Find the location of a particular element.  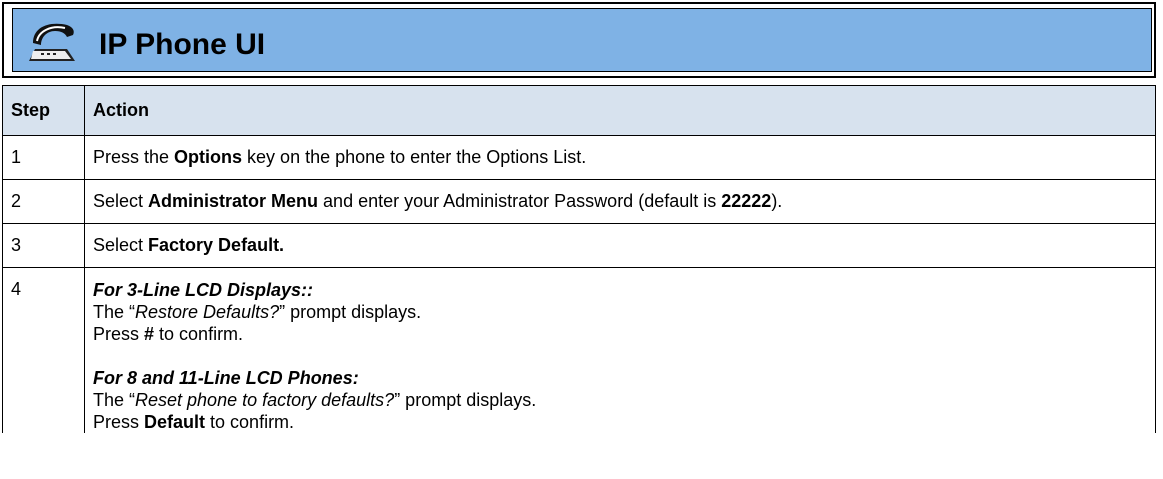

desk-phone-icon is located at coordinates (52, 42).